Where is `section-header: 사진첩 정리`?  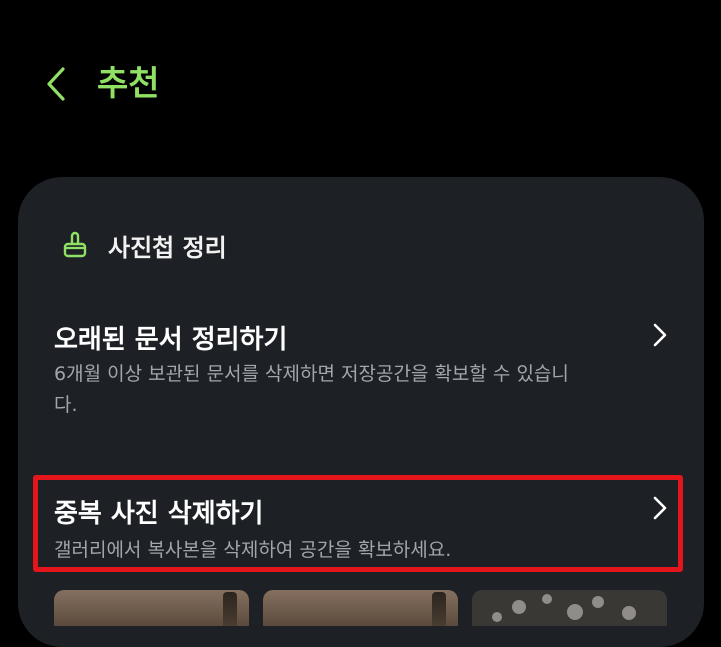
section-header: 사진첩 정리 is located at coordinates (143, 245).